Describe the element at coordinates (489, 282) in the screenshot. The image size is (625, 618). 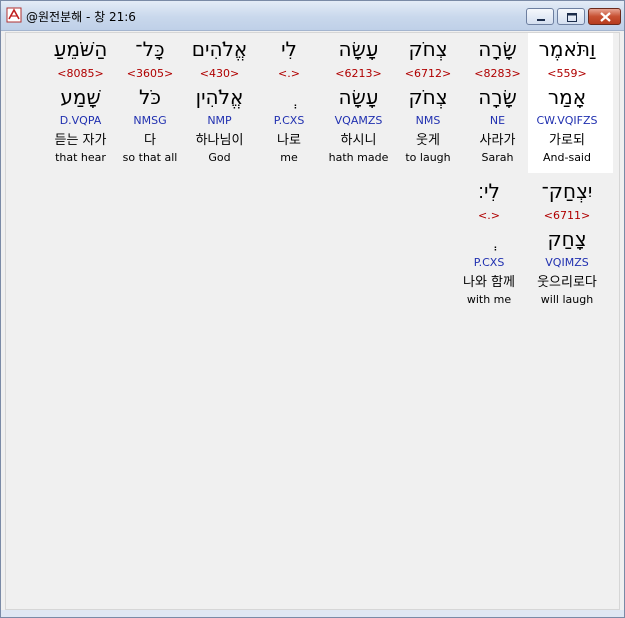
I see `korean-gloss: 나와 함께` at that location.